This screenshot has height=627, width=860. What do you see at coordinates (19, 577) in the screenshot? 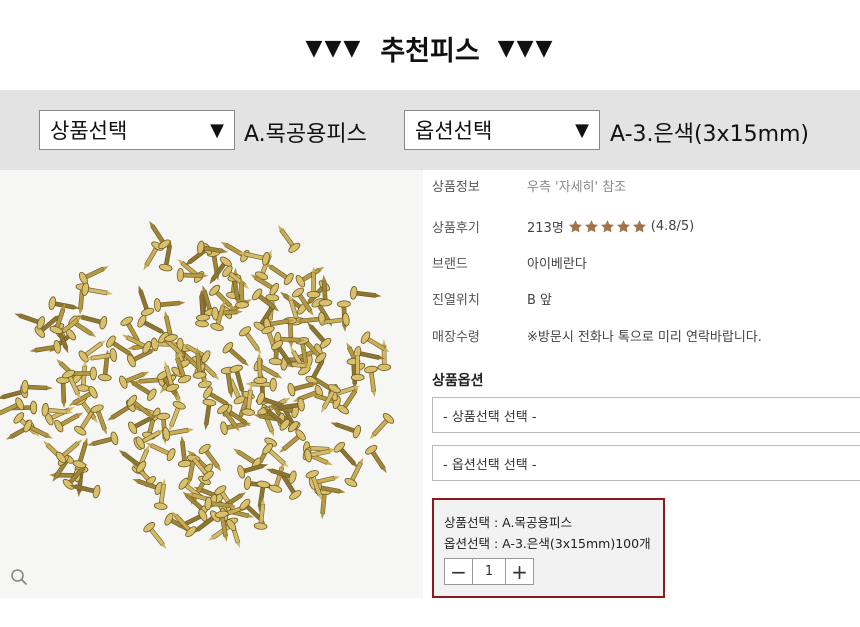
I see `magnifier-icon` at bounding box center [19, 577].